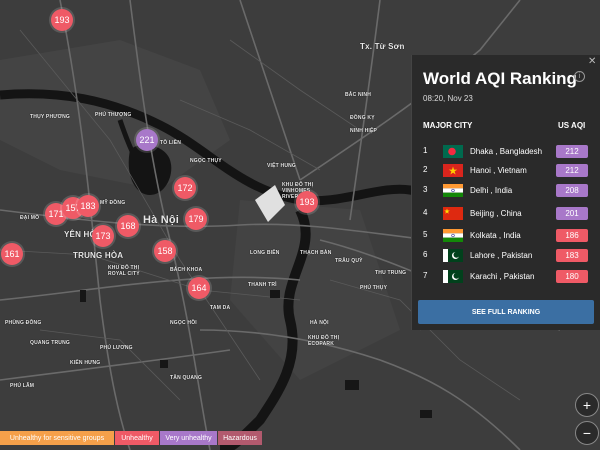 The image size is (600, 450). What do you see at coordinates (425, 275) in the screenshot?
I see `rank-number: 7` at bounding box center [425, 275].